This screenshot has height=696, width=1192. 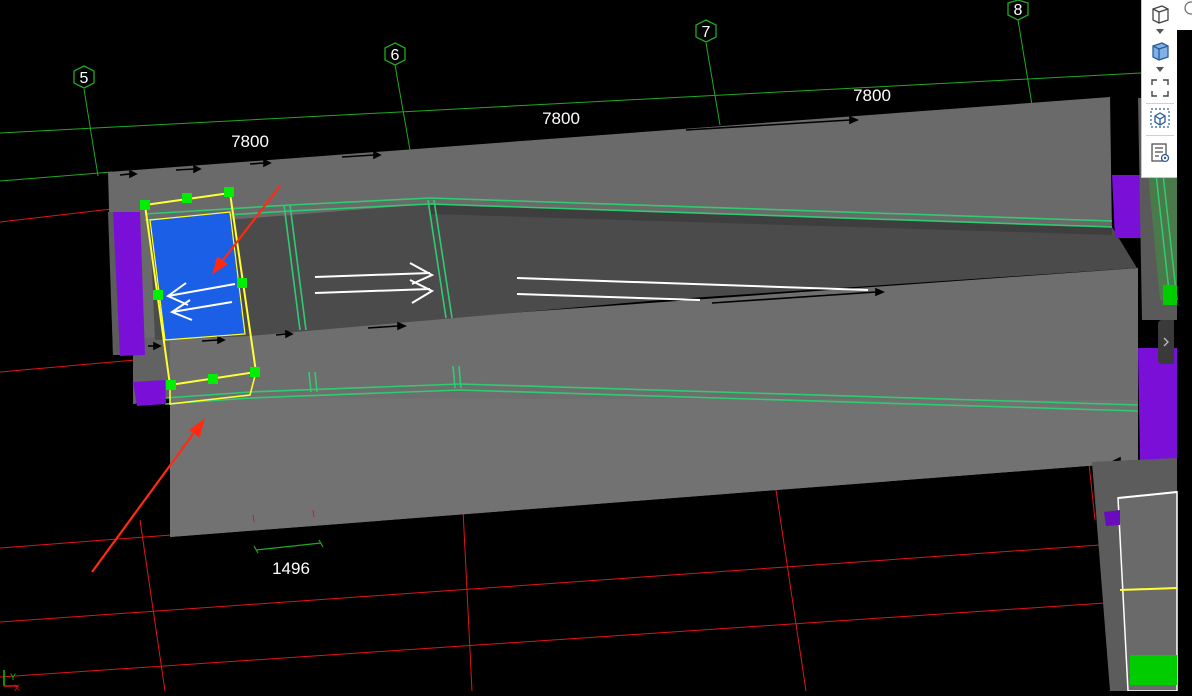 I want to click on view-mode-button, so click(x=1160, y=13).